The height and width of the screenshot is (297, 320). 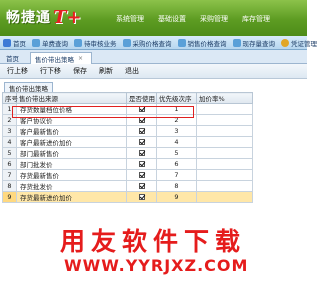 I want to click on document-tab-strip: 首页 售价带出策略 ×, so click(x=153, y=57).